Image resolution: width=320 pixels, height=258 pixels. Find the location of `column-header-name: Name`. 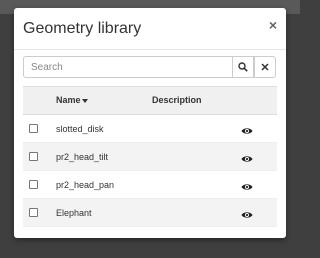

column-header-name: Name is located at coordinates (72, 100).